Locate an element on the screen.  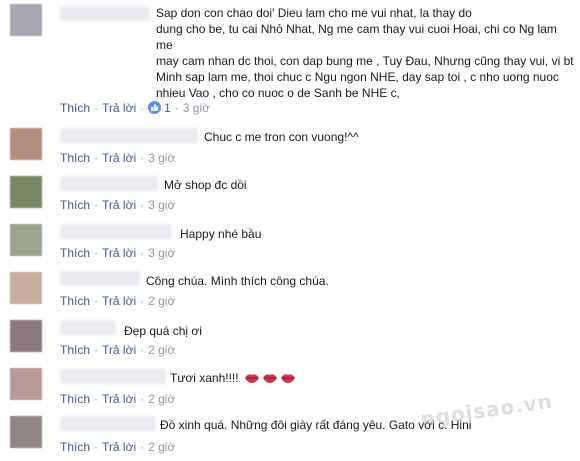
comment-text: Đẹp quá chị ơi is located at coordinates (163, 331).